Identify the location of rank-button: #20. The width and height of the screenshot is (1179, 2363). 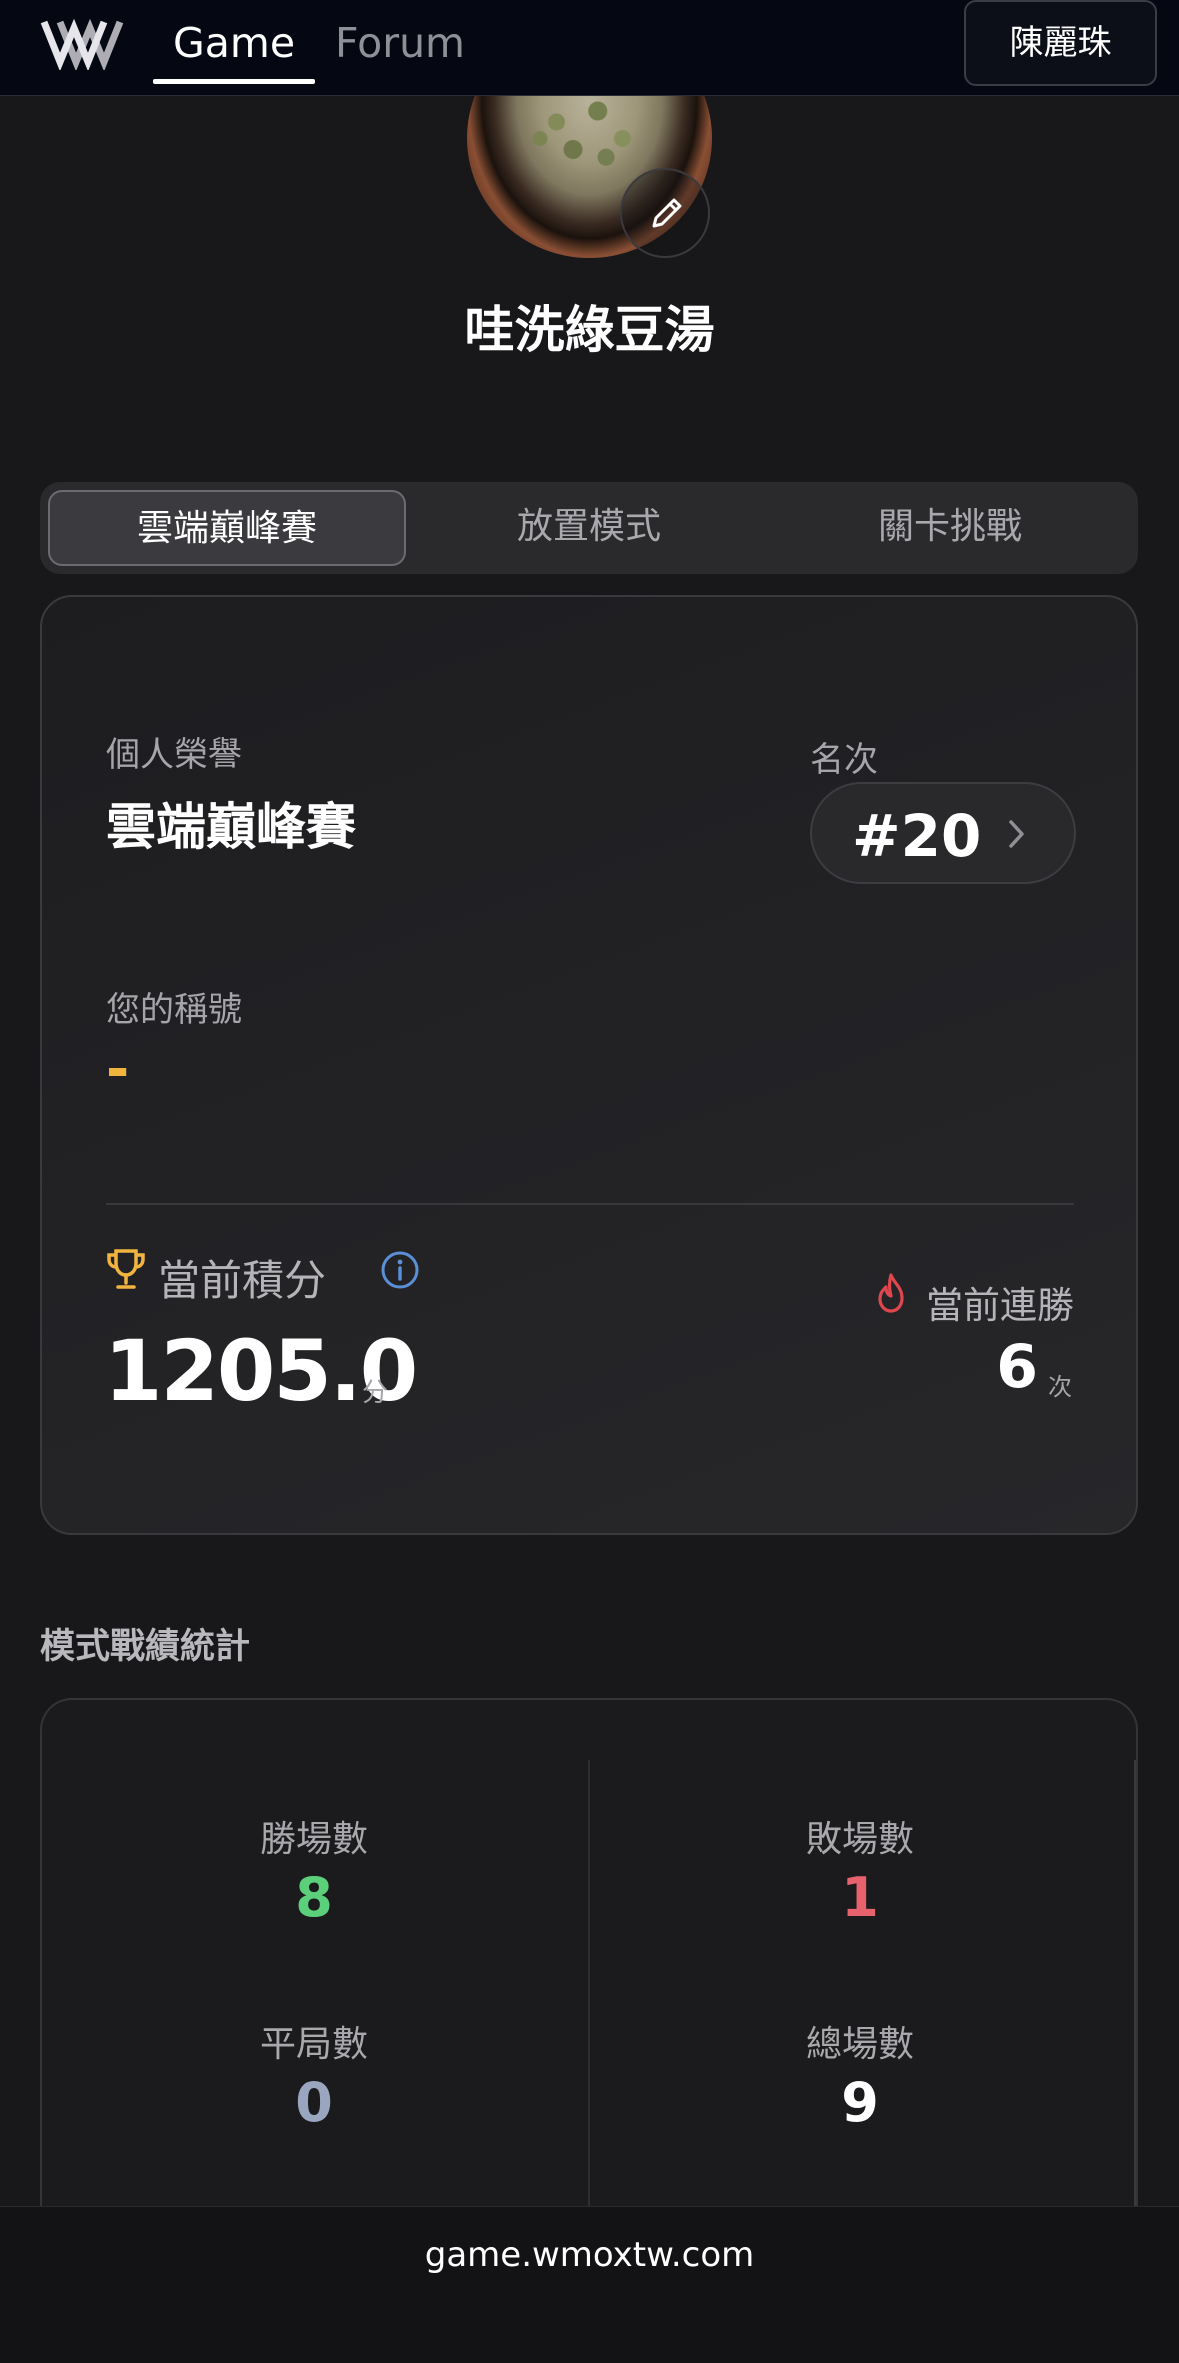
(943, 833).